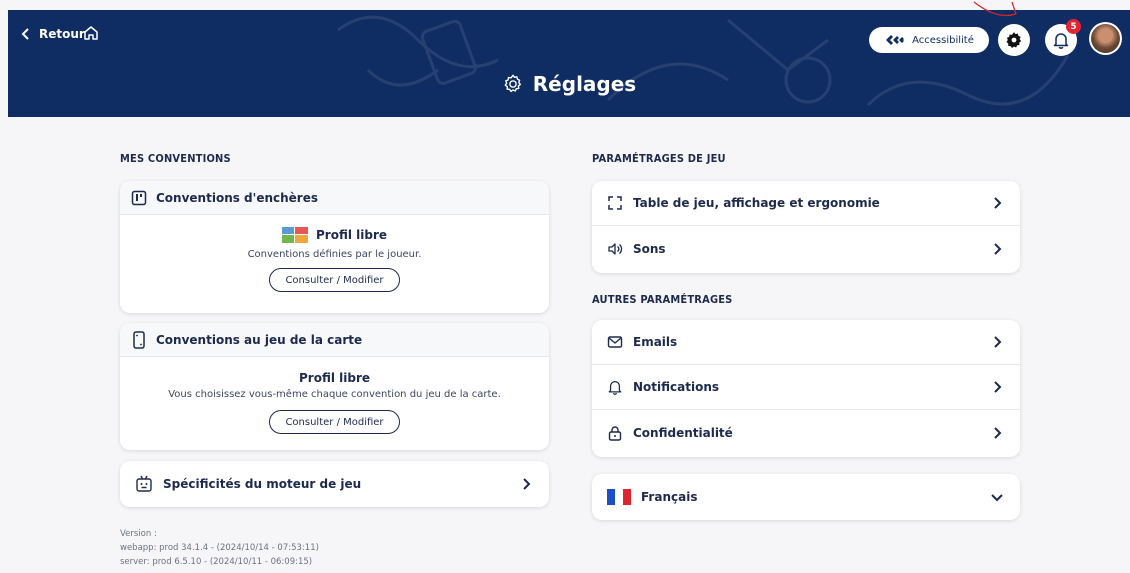  Describe the element at coordinates (806, 248) in the screenshot. I see `settings-row-sounds: Sons` at that location.